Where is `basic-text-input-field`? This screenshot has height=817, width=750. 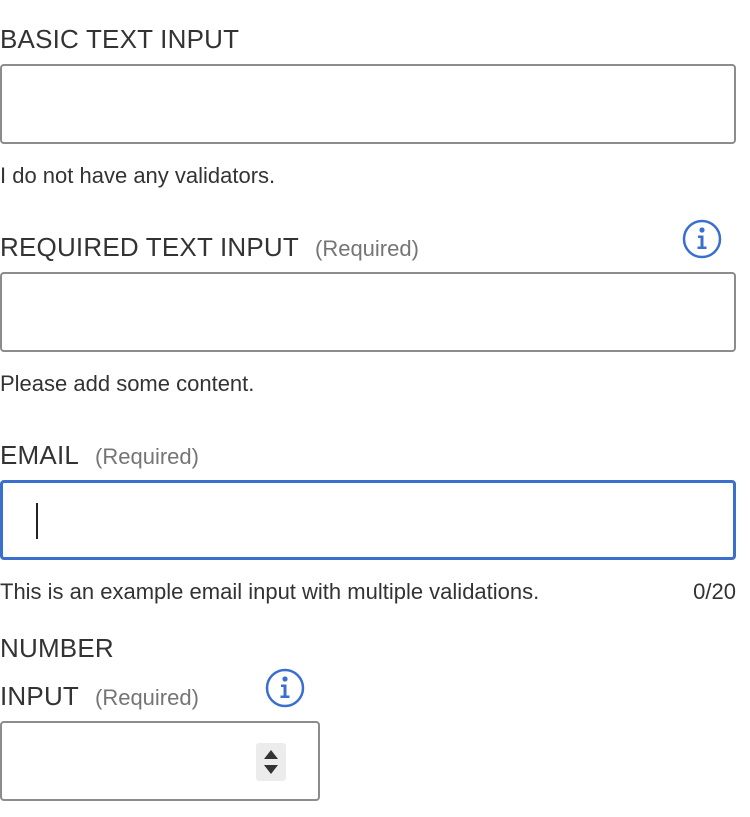 basic-text-input-field is located at coordinates (368, 104).